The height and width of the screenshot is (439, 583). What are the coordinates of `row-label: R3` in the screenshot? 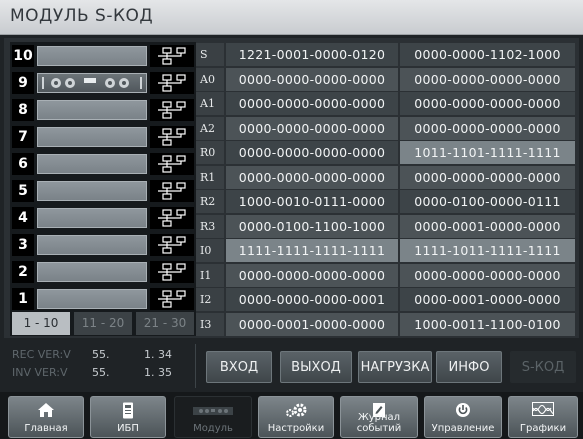 It's located at (210, 226).